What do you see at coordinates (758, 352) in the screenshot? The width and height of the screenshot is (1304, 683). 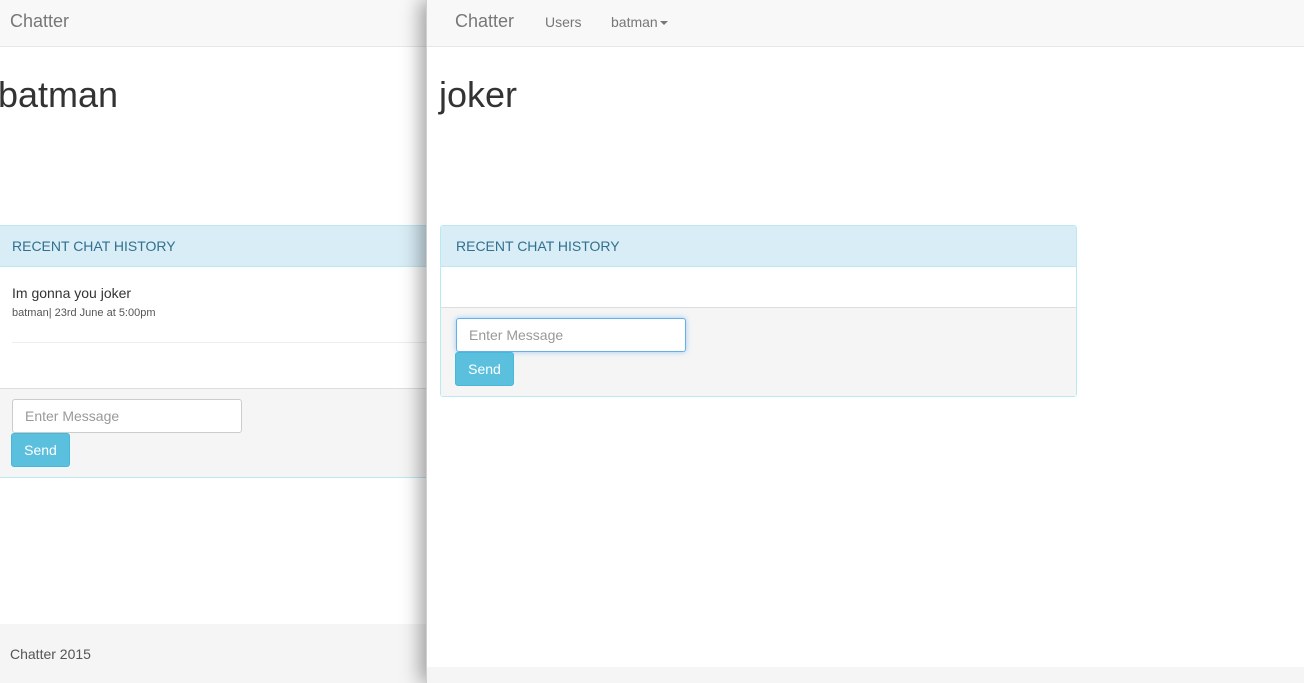 I see `right-panel-footer: Send` at bounding box center [758, 352].